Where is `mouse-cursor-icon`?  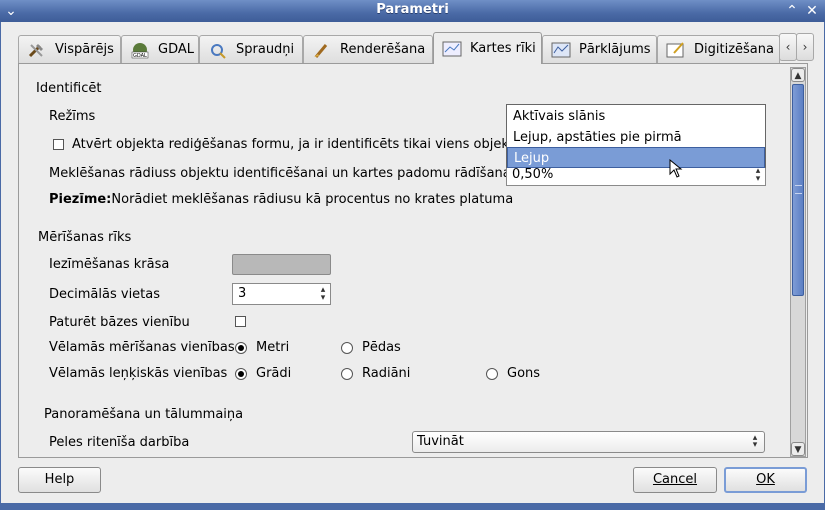 mouse-cursor-icon is located at coordinates (676, 168).